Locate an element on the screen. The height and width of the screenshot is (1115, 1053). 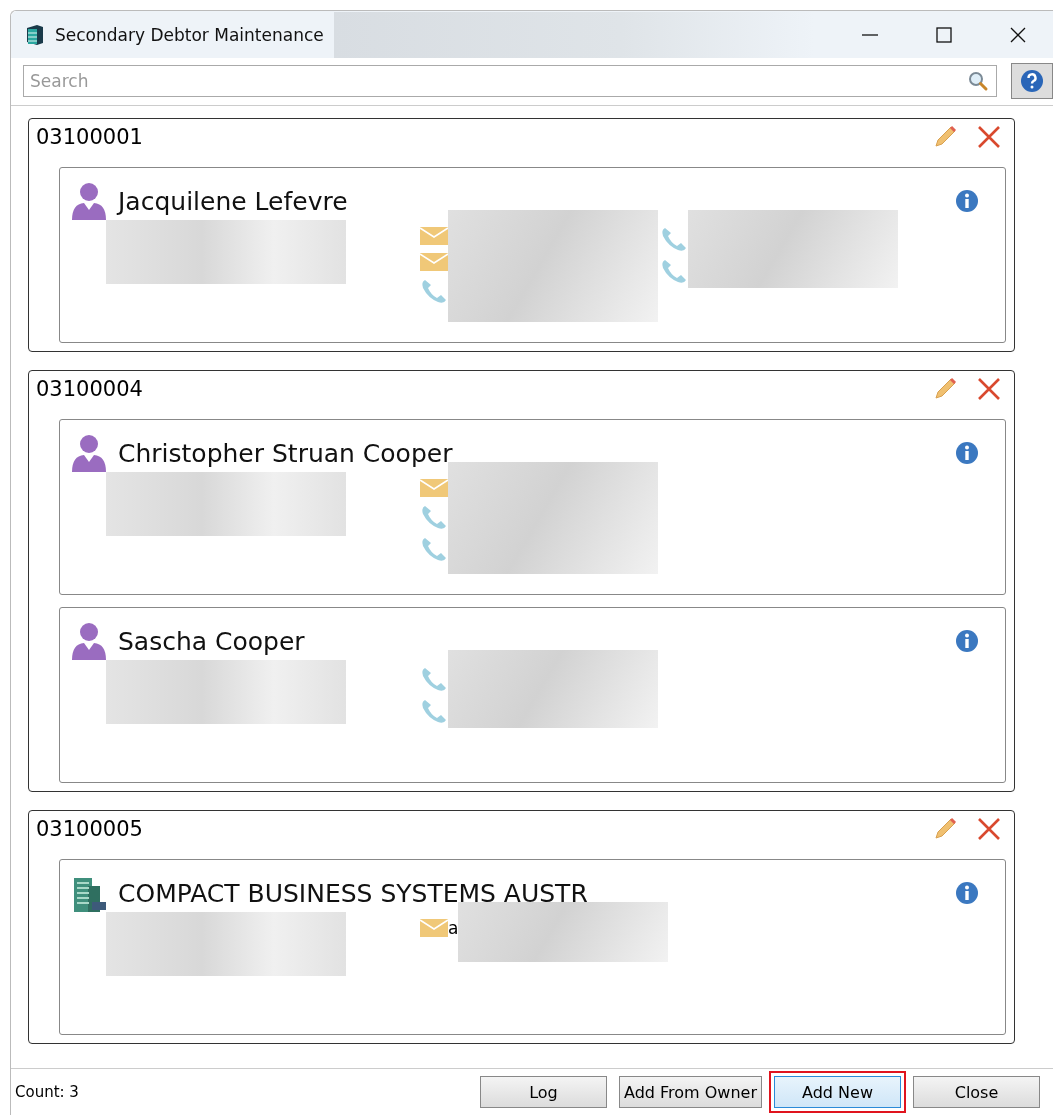
debtor-code: 03100005 is located at coordinates (89, 829).